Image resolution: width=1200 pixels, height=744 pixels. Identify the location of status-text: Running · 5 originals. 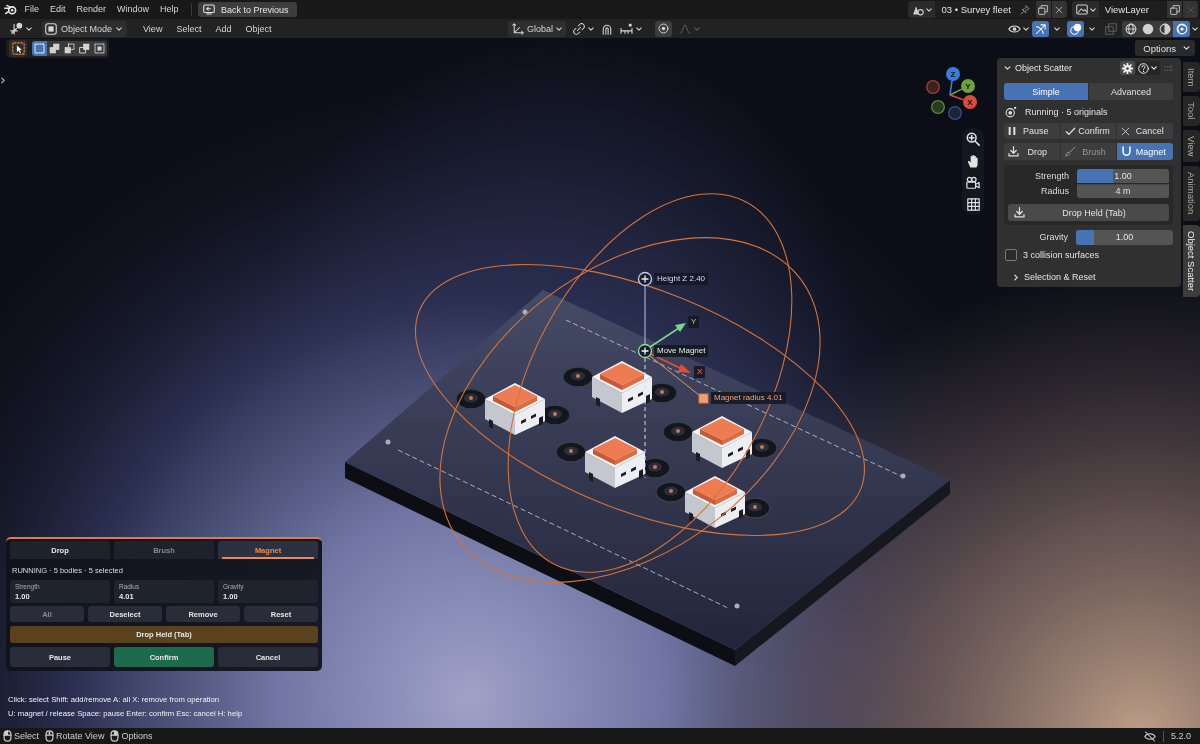
(1066, 112).